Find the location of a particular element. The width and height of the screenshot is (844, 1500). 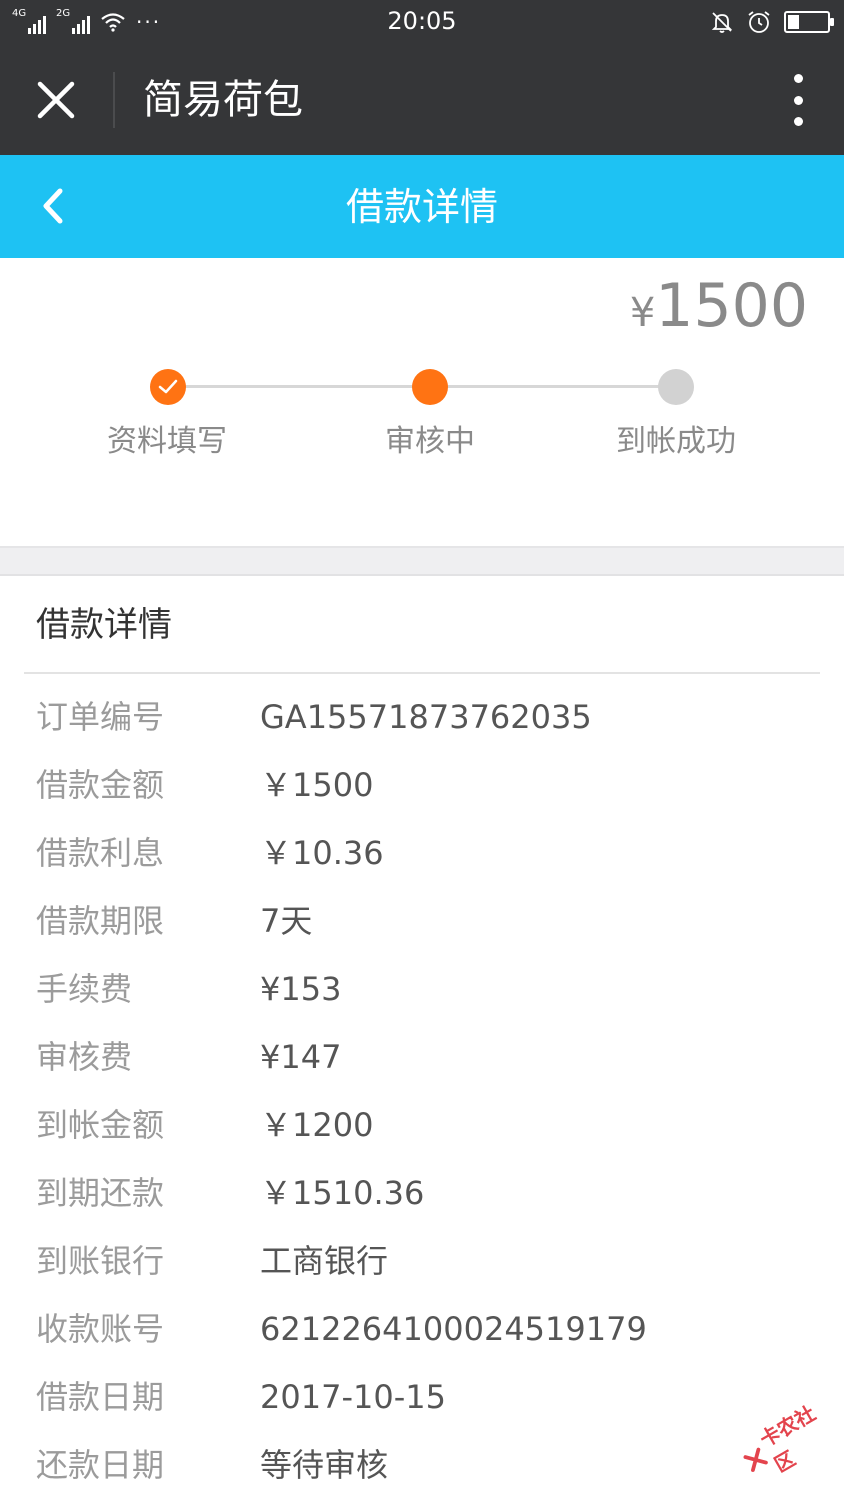

detail-label: 订单编号 is located at coordinates (100, 717).